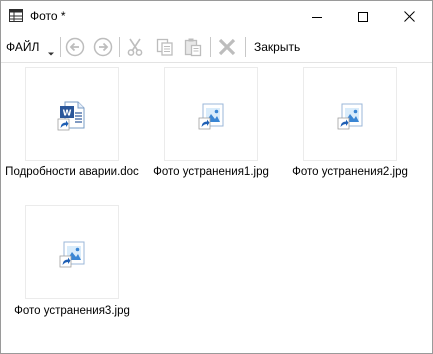 Image resolution: width=433 pixels, height=354 pixels. I want to click on file-label: Фото устранения2.jpg, so click(350, 172).